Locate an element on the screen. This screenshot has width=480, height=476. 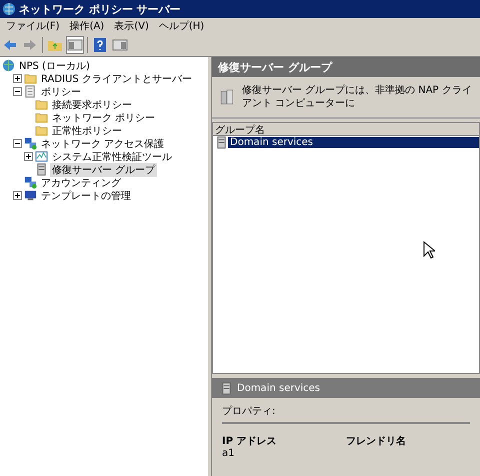
mouse-cursor-icon is located at coordinates (429, 250).